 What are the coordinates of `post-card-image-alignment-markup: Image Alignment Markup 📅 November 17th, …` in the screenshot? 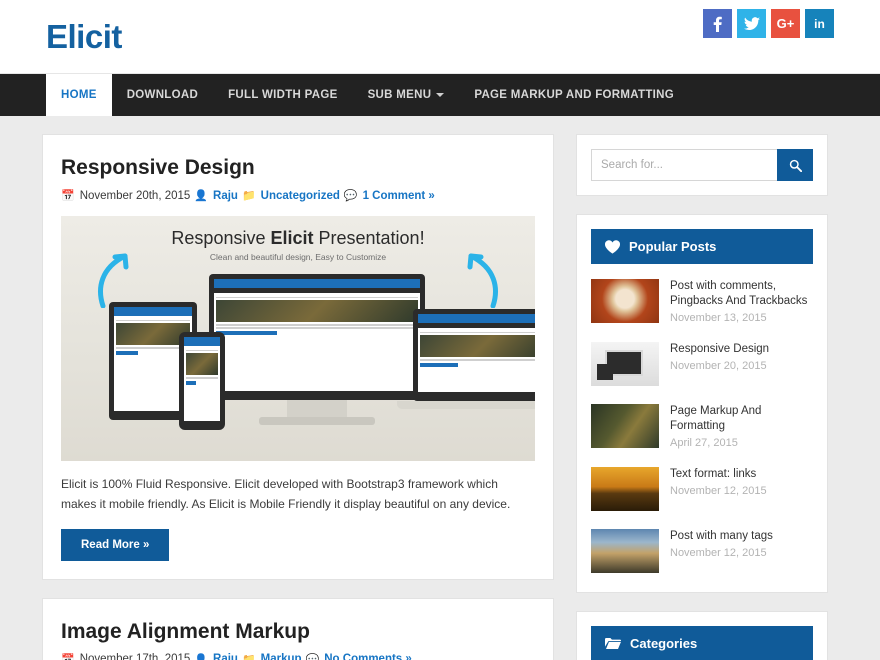 It's located at (298, 628).